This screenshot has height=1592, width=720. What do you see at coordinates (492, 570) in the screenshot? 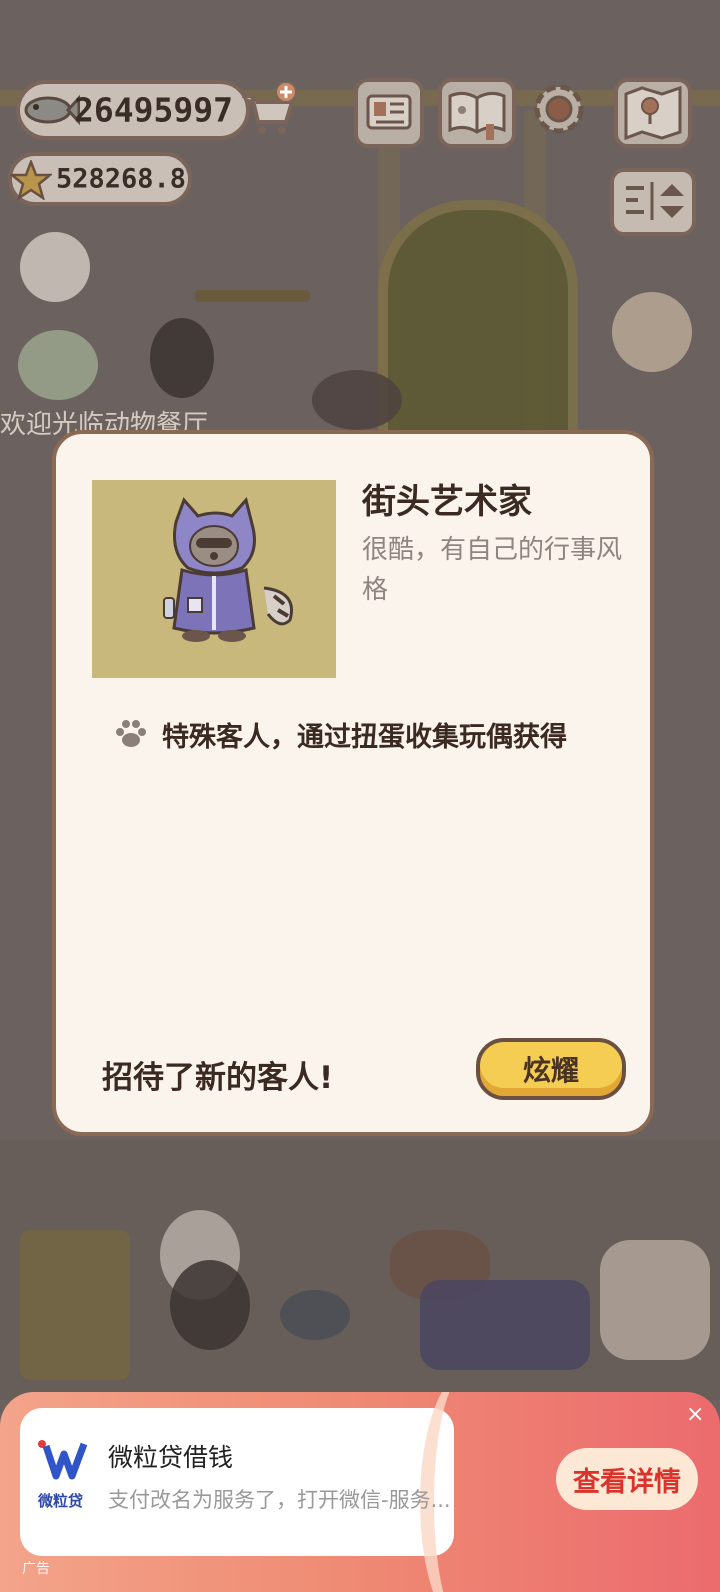
I see `guest-description: 很酷，有自己的行事风格` at bounding box center [492, 570].